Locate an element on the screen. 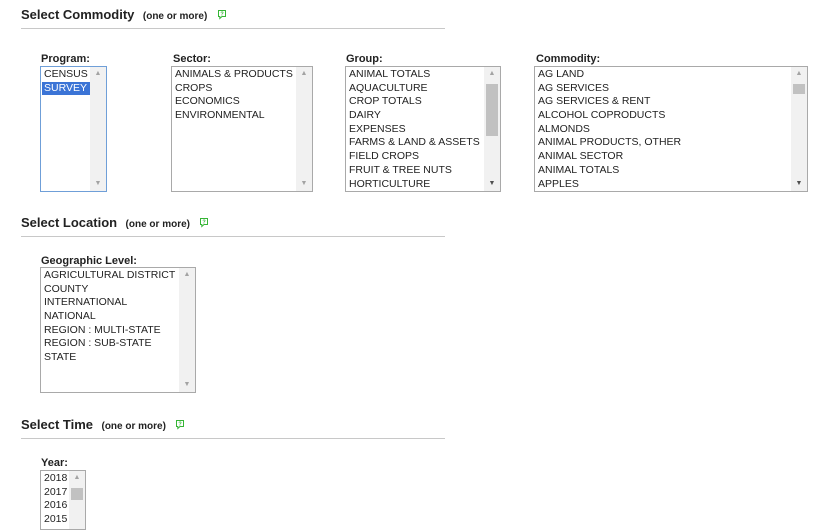 This screenshot has height=530, width=816. commodity-label: Commodity: is located at coordinates (568, 59).